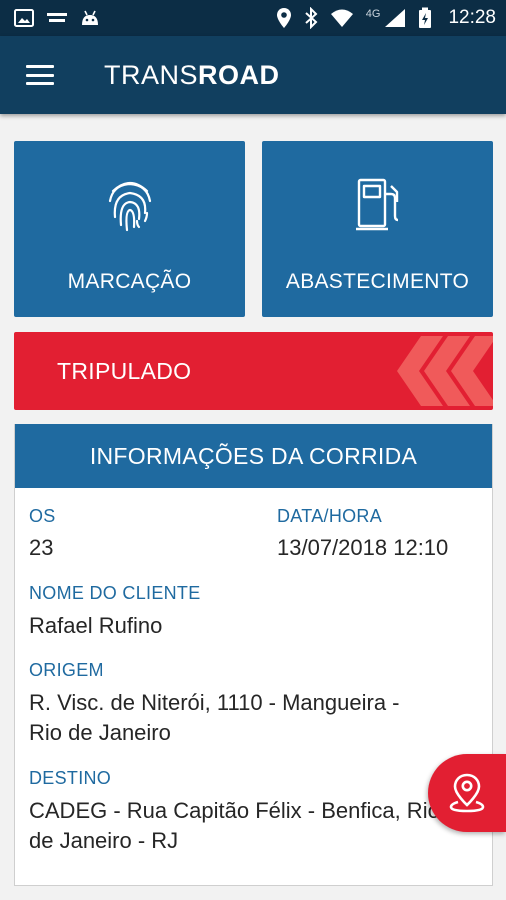 Image resolution: width=506 pixels, height=900 pixels. What do you see at coordinates (445, 371) in the screenshot?
I see `chevrons-left-icon` at bounding box center [445, 371].